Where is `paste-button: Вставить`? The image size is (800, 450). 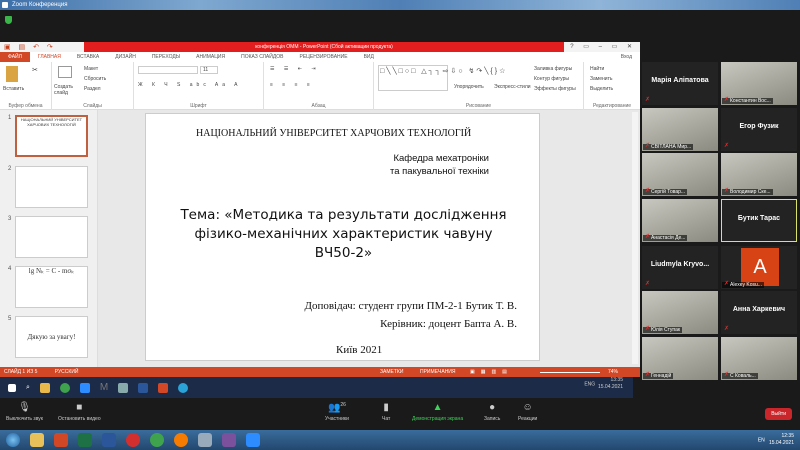
paste-button: Вставить is located at coordinates (13, 89).